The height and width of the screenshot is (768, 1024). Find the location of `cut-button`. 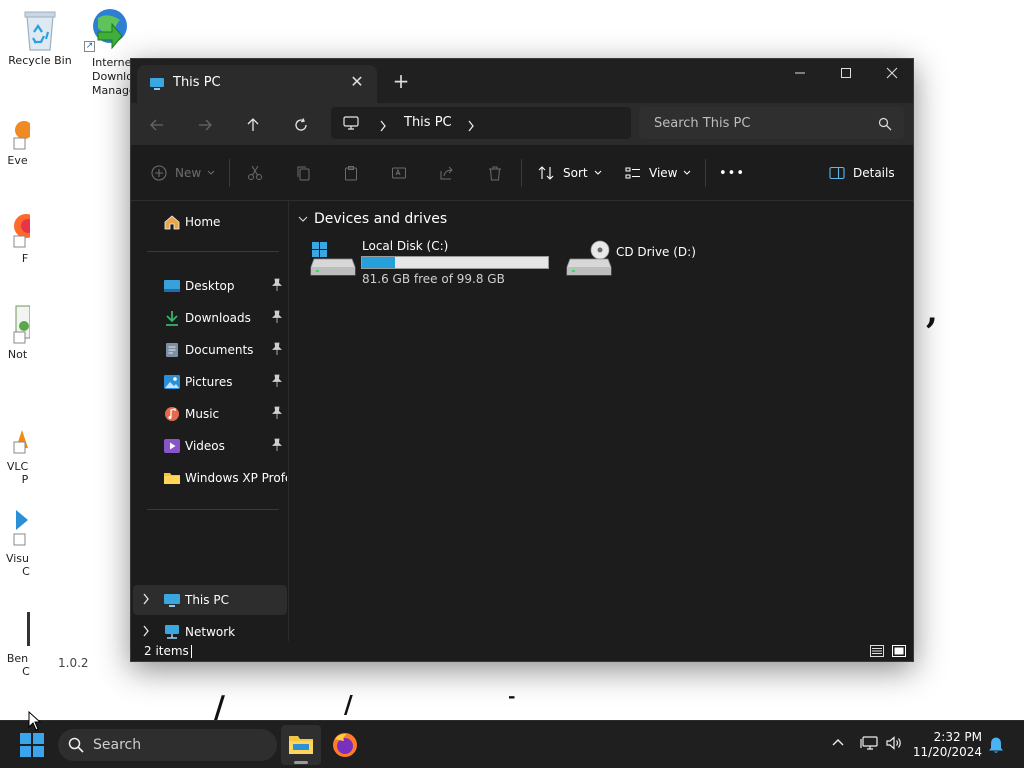

cut-button is located at coordinates (255, 173).